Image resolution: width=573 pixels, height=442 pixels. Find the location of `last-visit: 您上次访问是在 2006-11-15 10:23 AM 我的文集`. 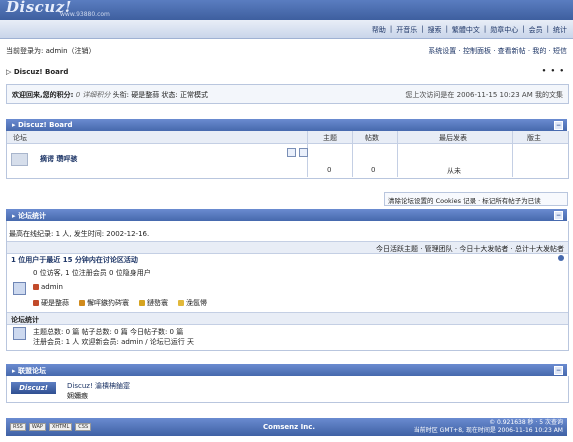

last-visit: 您上次访问是在 2006-11-15 10:23 AM 我的文集 is located at coordinates (484, 95).